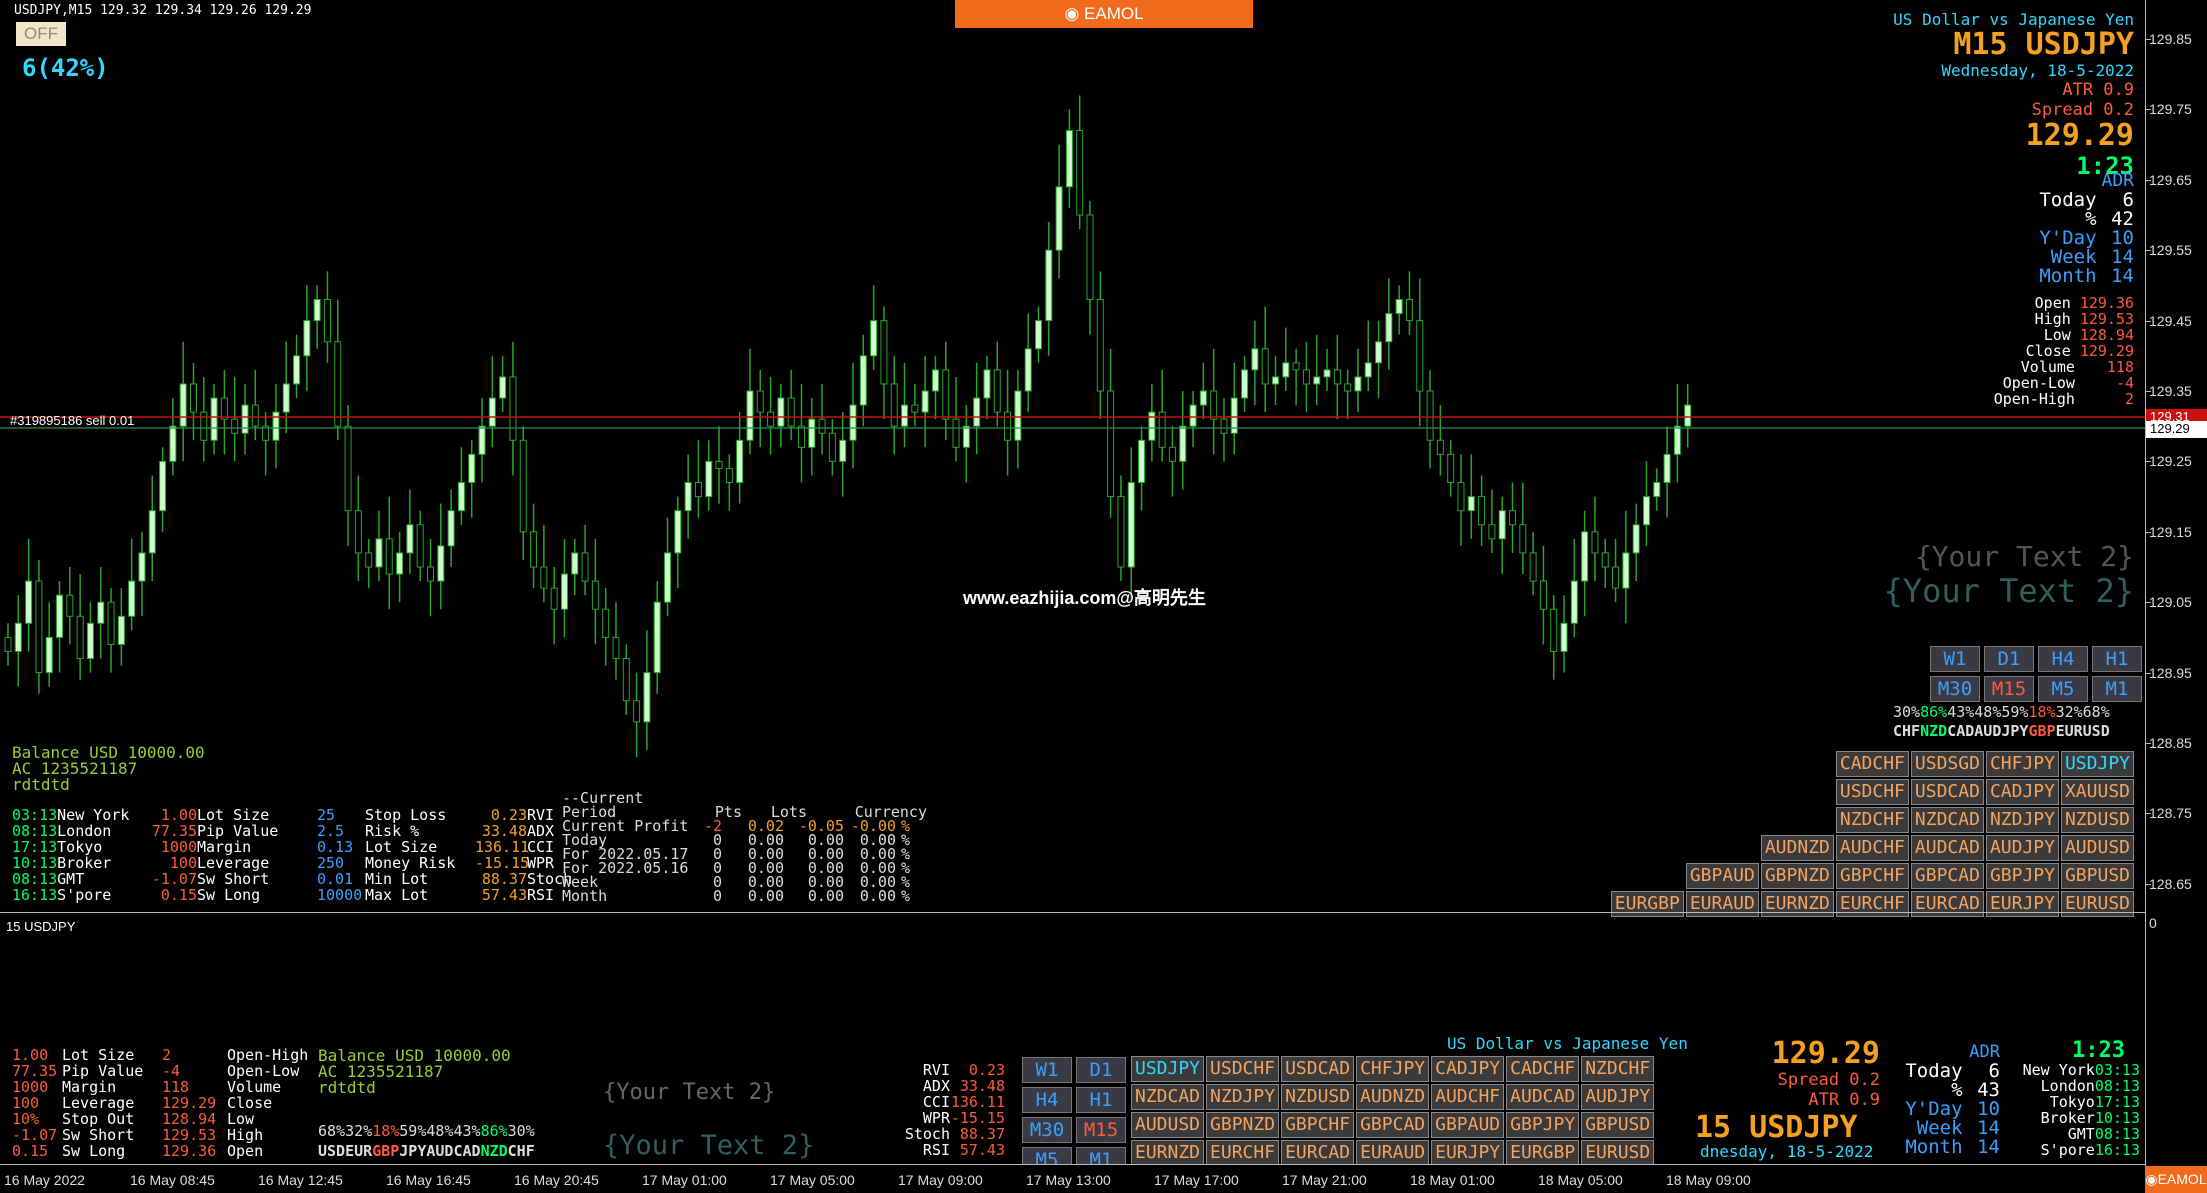 The image size is (2207, 1193). What do you see at coordinates (1947, 848) in the screenshot?
I see `pair-button-audcad: AUDCAD` at bounding box center [1947, 848].